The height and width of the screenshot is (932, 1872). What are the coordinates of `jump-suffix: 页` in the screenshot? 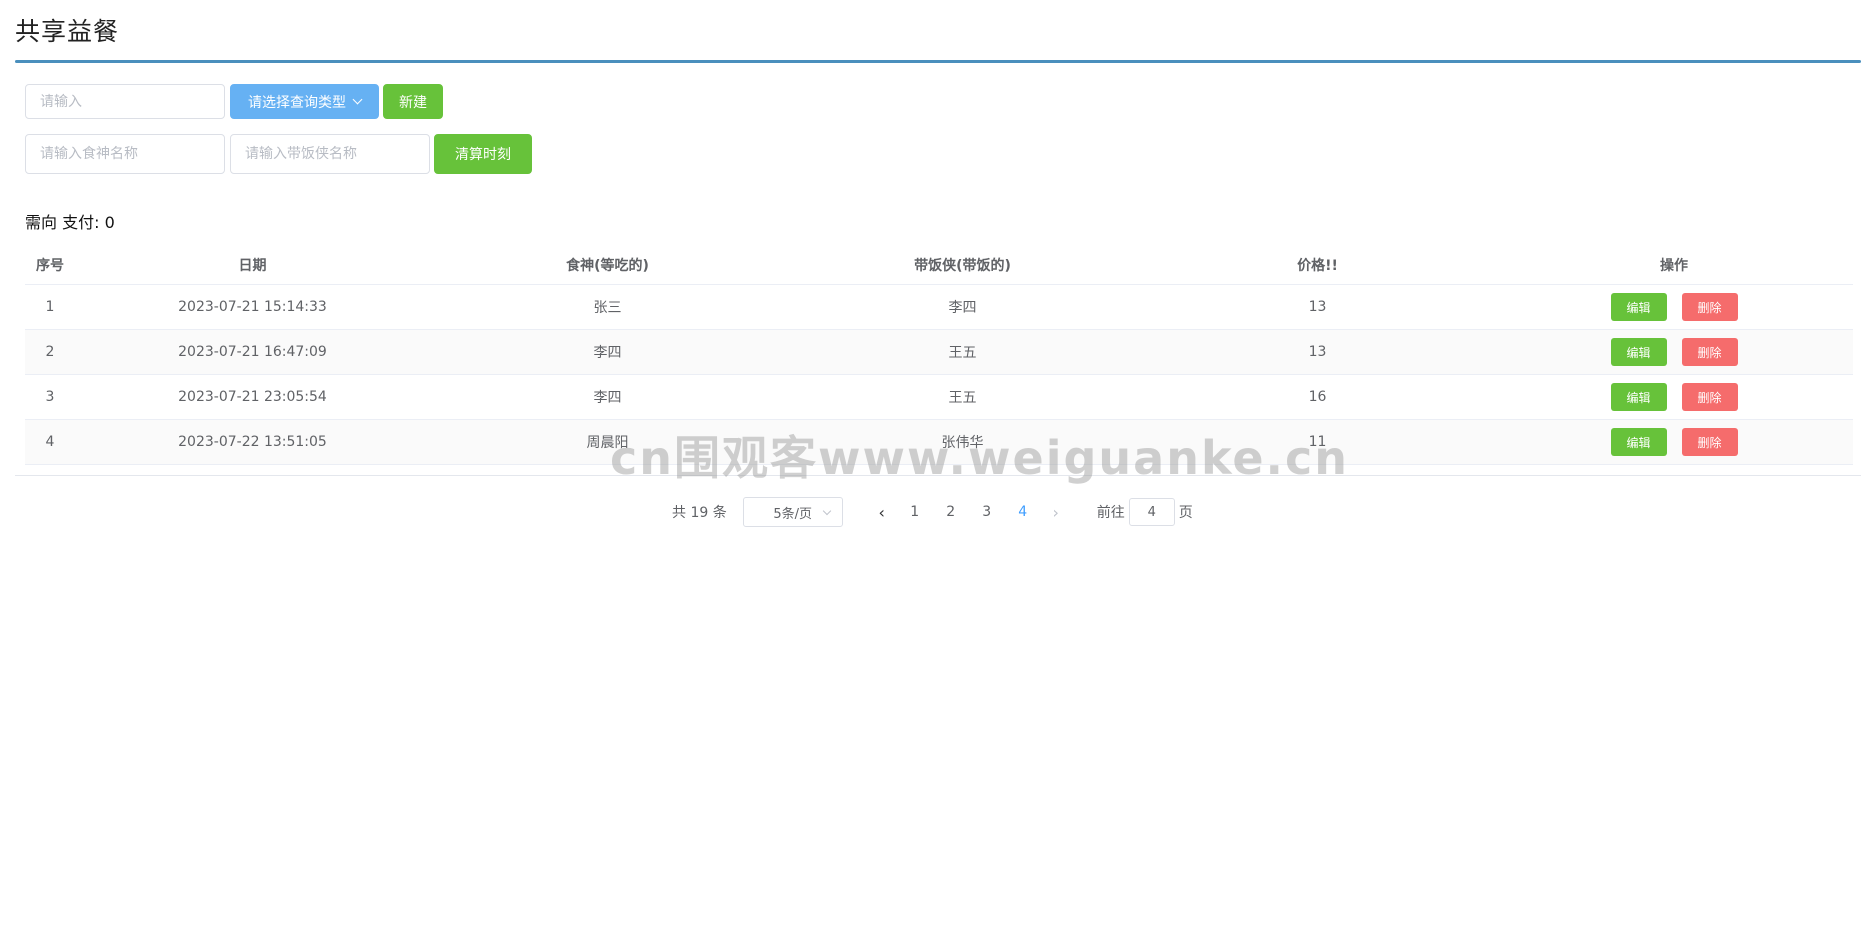 It's located at (1185, 513).